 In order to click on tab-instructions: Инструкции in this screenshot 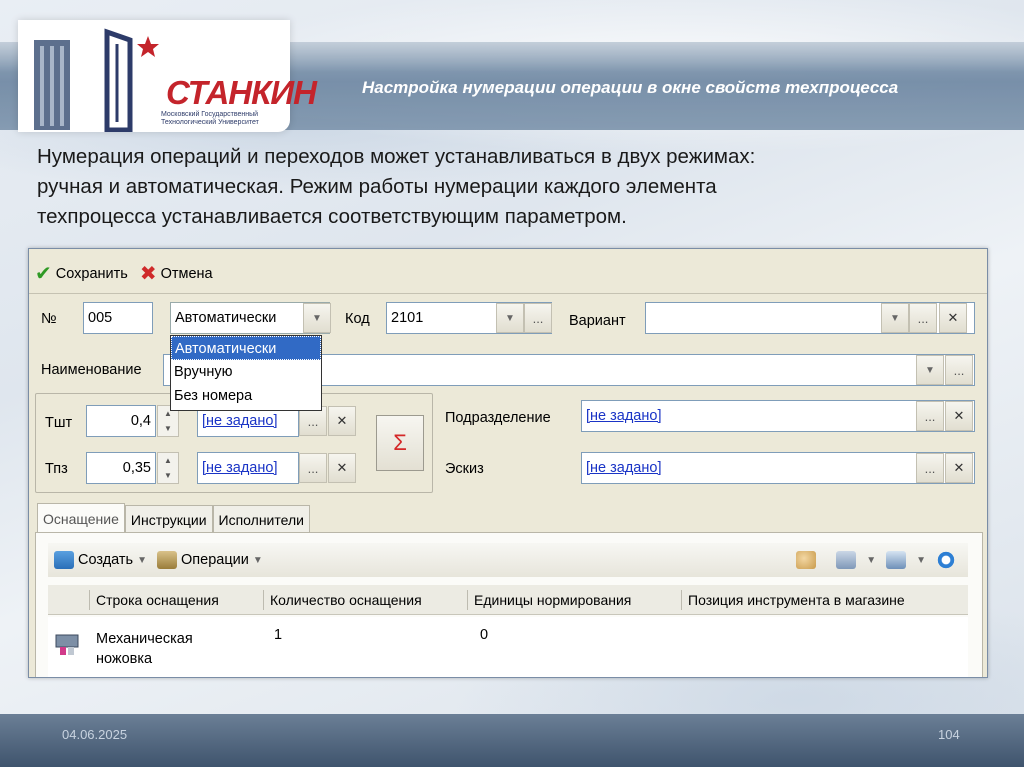, I will do `click(168, 519)`.